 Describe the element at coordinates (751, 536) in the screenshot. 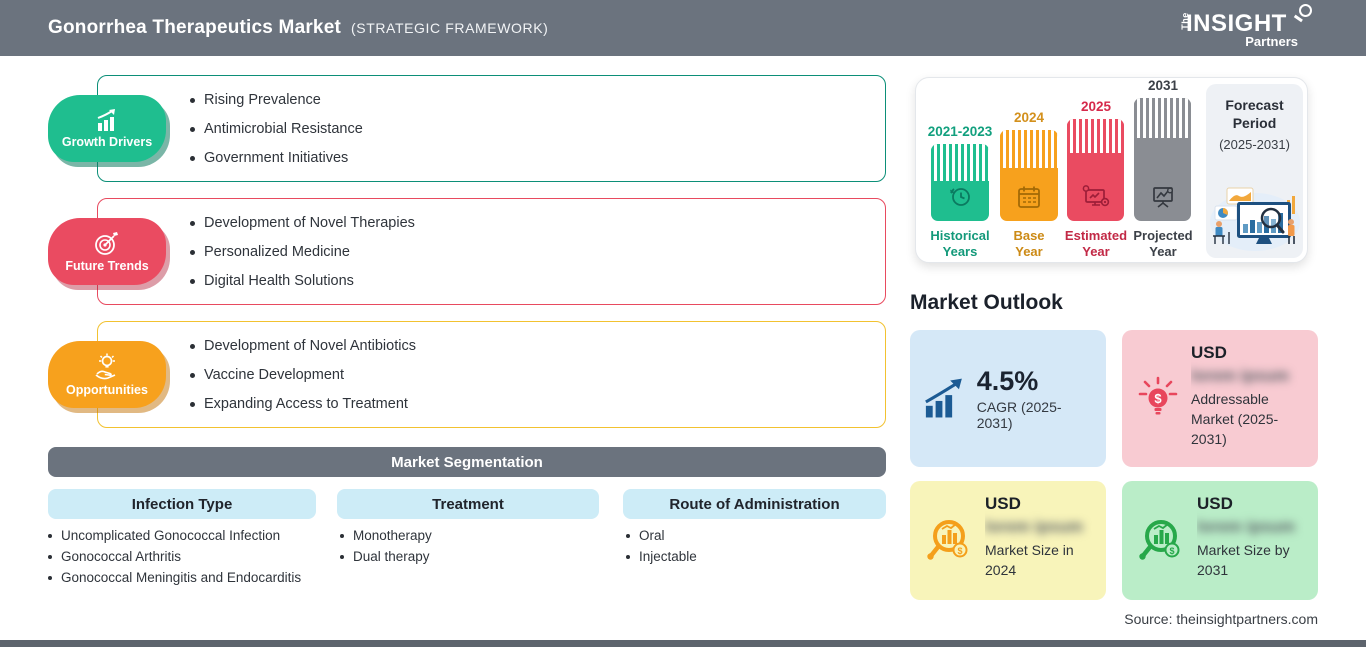

I see `list-item: Oral` at that location.